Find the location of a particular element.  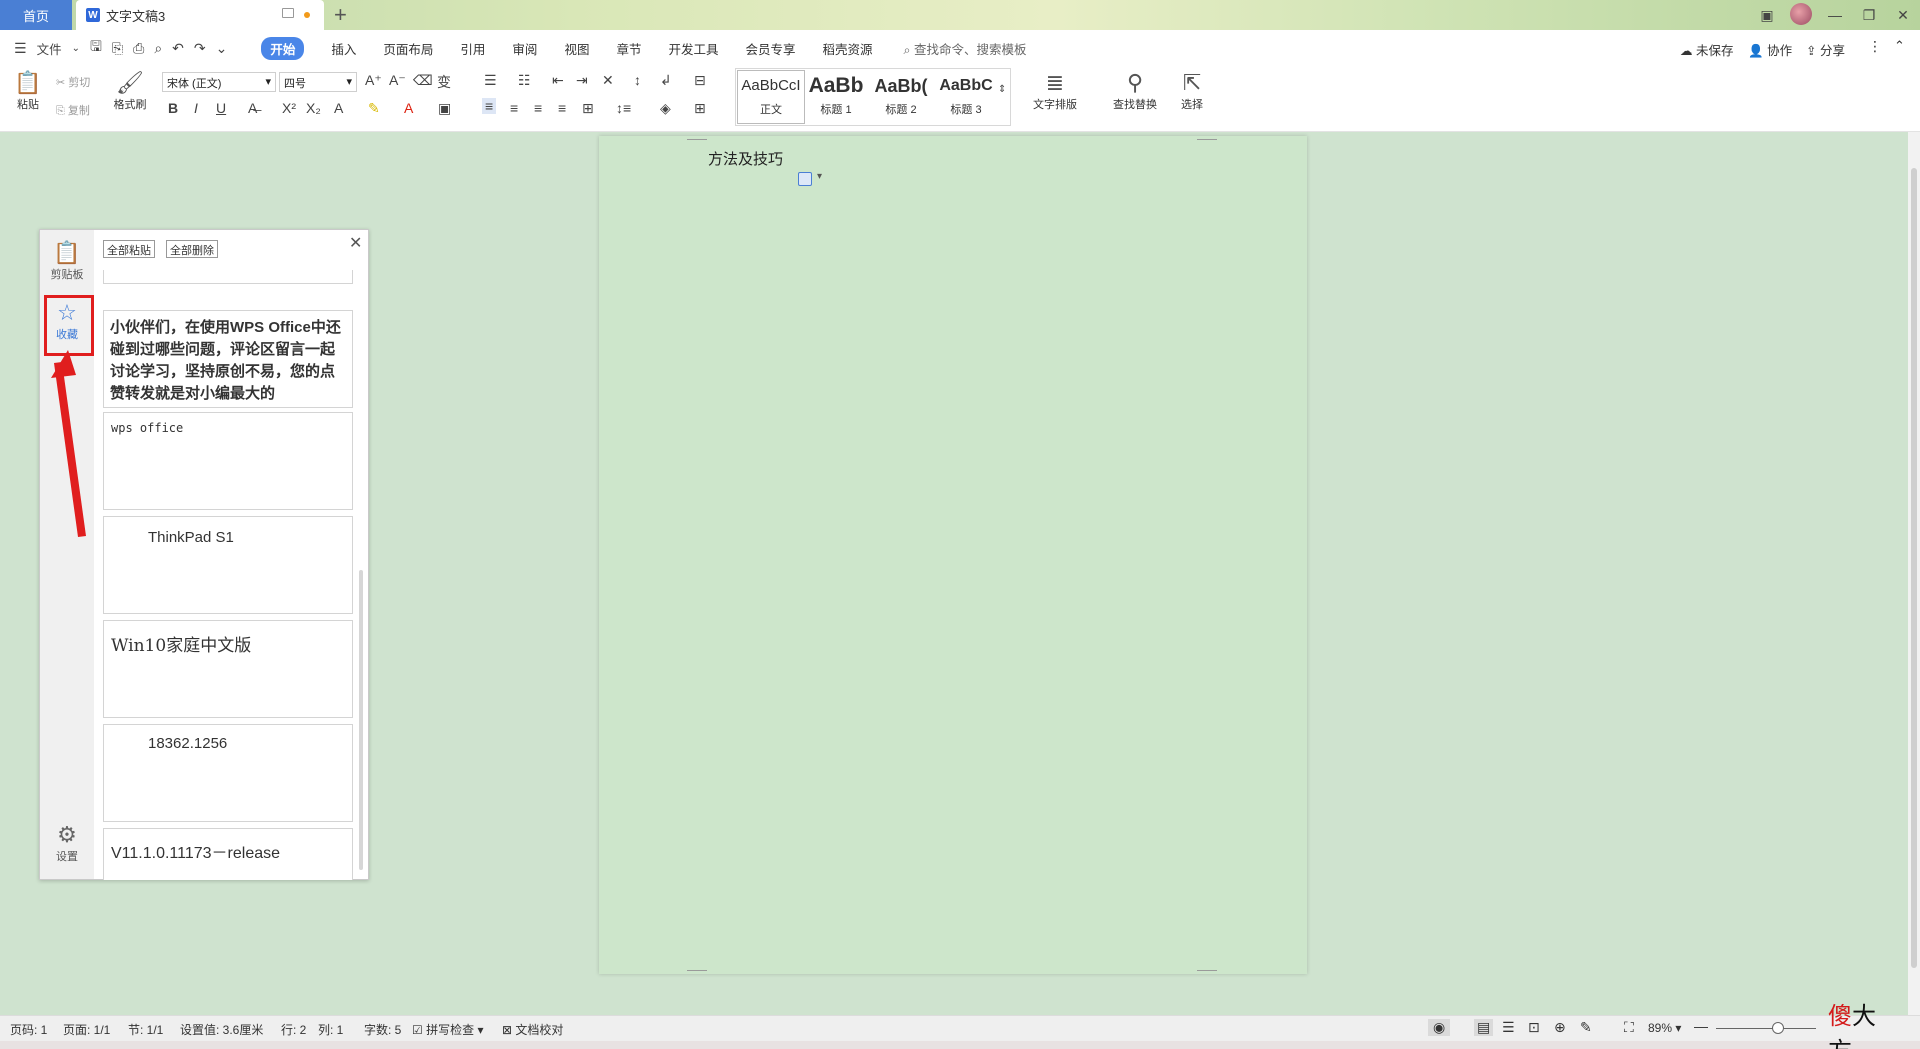

shrink-font-icon: A⁻ is located at coordinates (397, 80).